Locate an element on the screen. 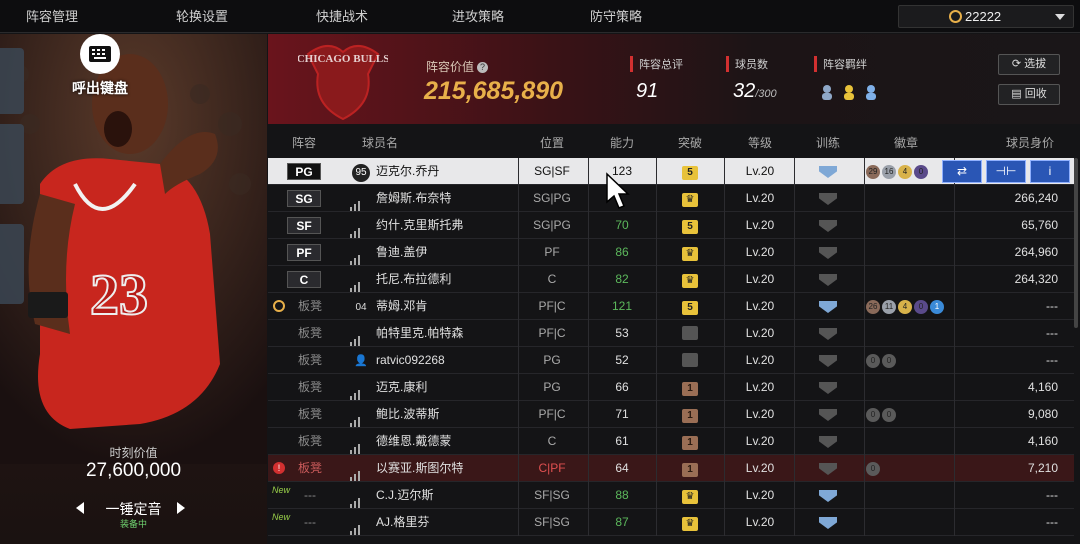 The height and width of the screenshot is (544, 1080). tab-defense-strategy: 防守策略 is located at coordinates (616, 16).